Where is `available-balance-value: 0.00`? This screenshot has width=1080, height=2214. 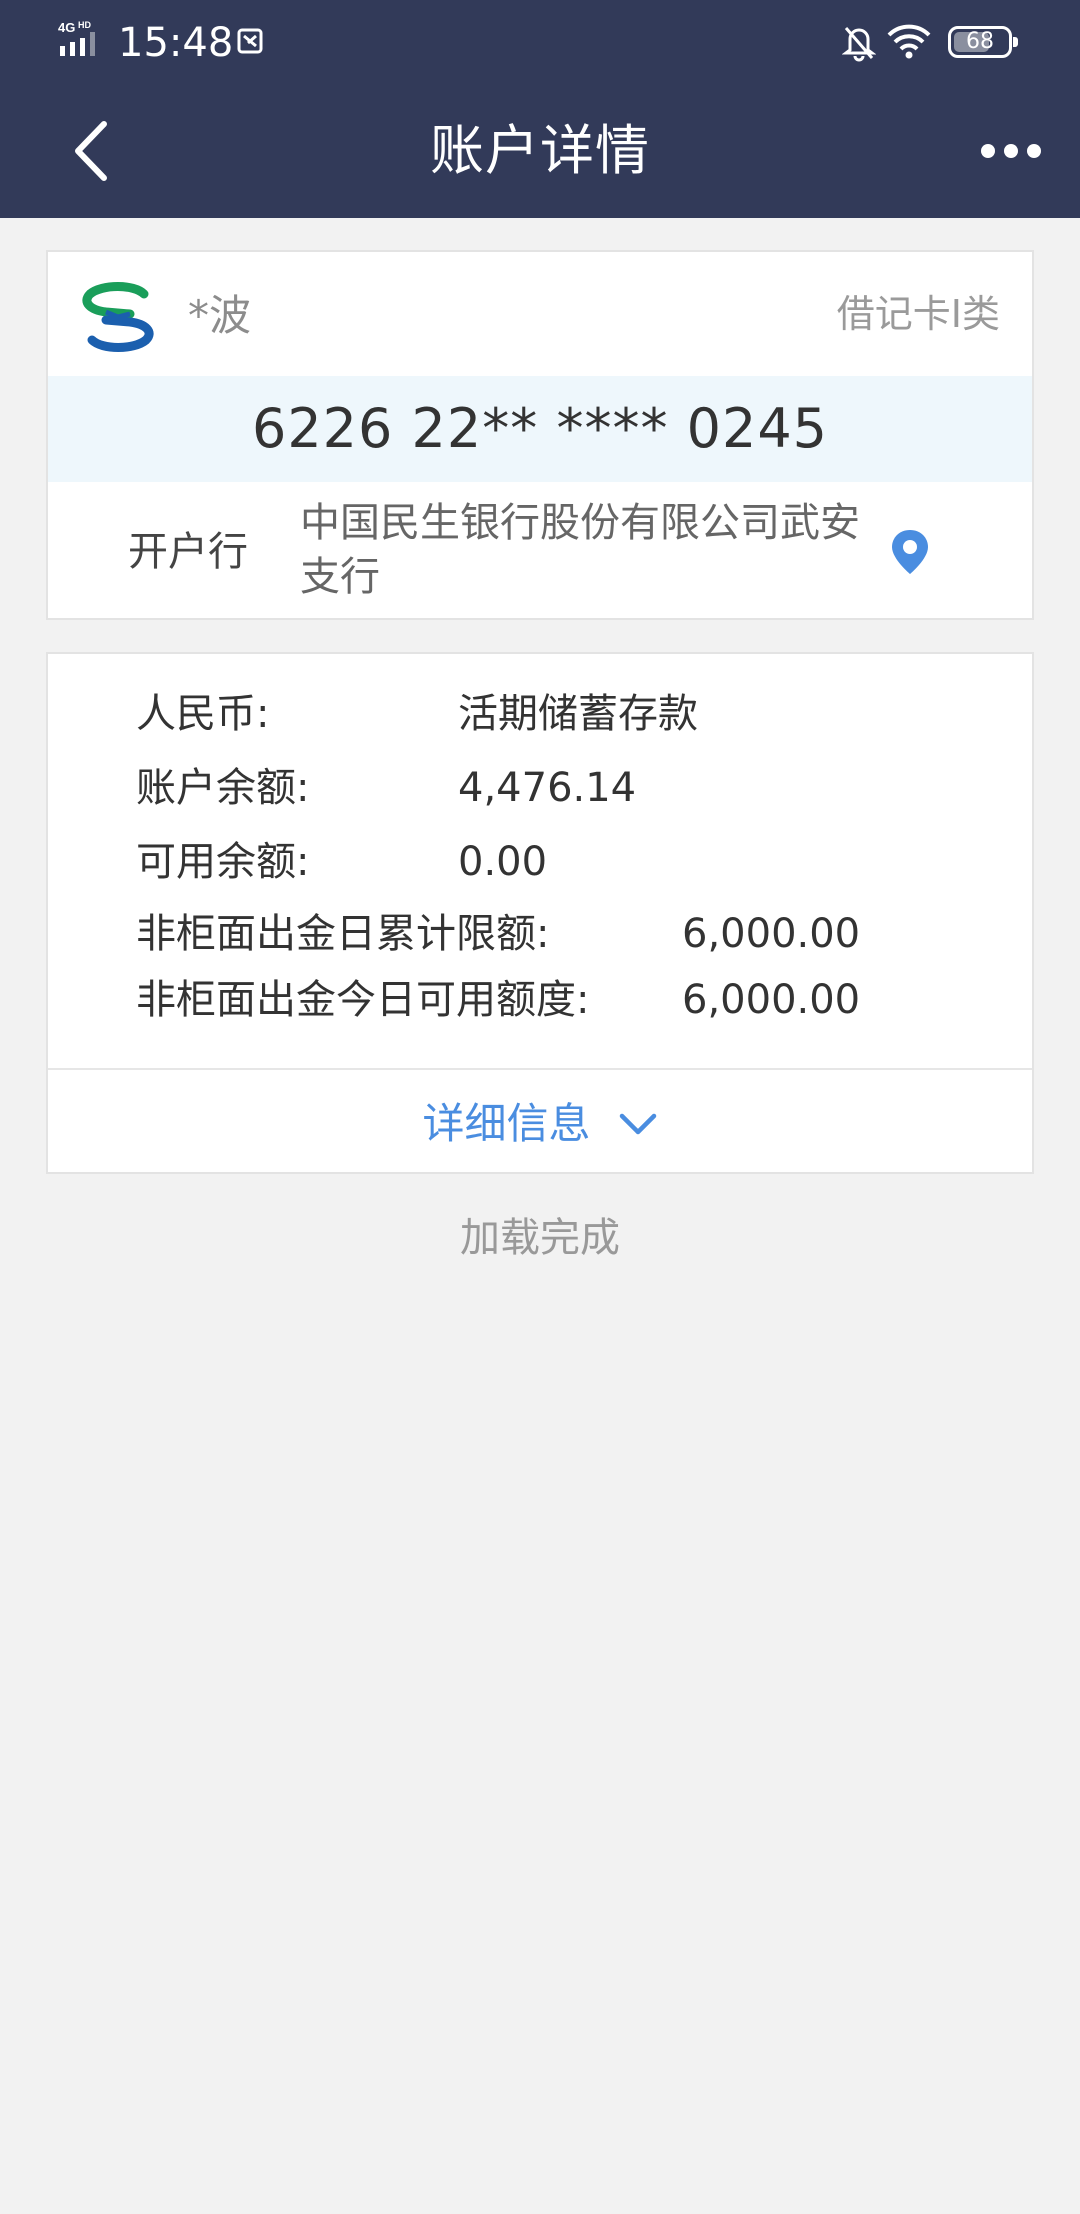 available-balance-value: 0.00 is located at coordinates (503, 862).